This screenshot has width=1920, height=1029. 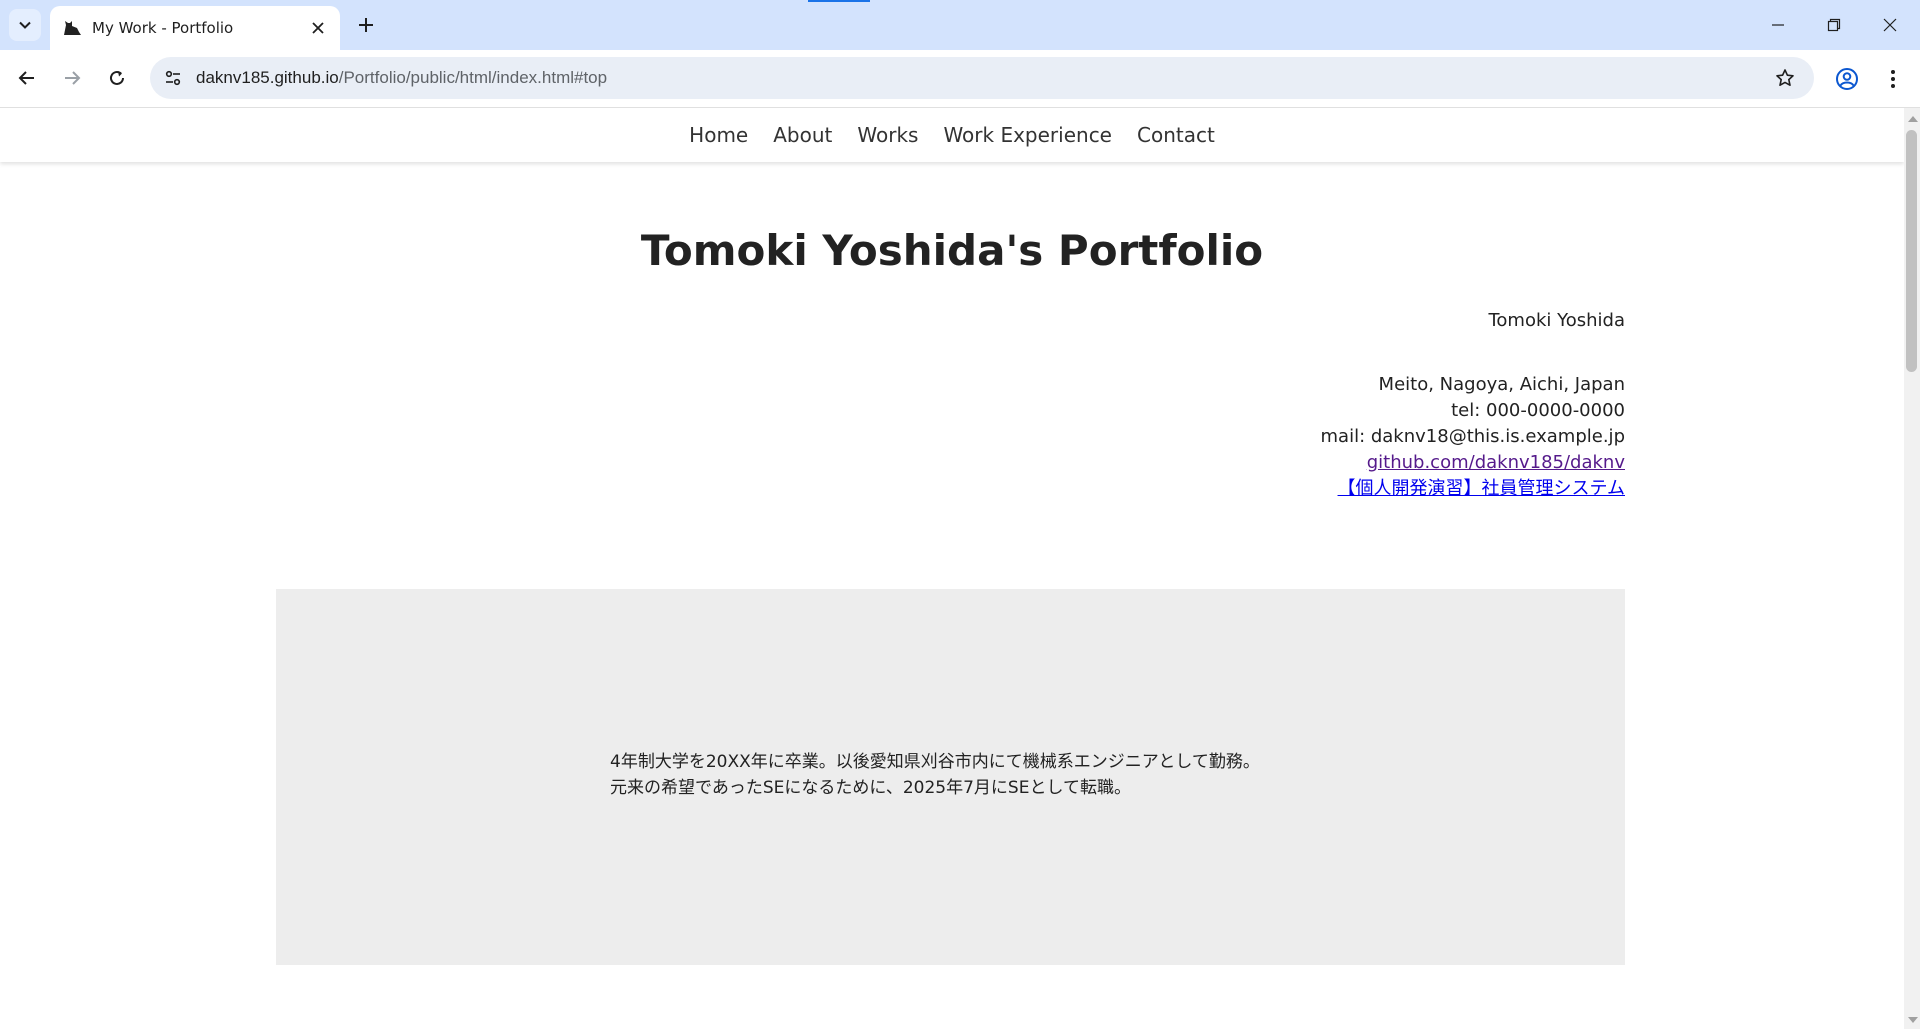 I want to click on account-circle-icon, so click(x=1847, y=79).